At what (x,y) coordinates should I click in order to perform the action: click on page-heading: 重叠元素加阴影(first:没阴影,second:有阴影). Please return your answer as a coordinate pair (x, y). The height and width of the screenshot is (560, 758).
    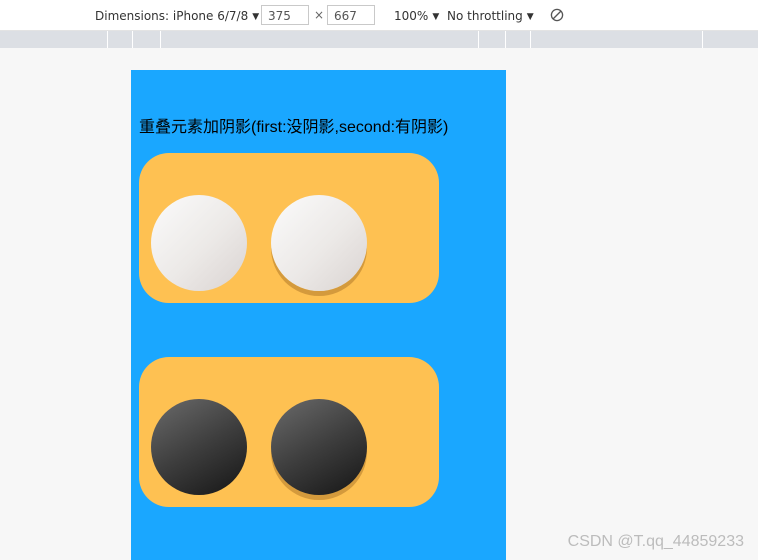
    Looking at the image, I should click on (294, 127).